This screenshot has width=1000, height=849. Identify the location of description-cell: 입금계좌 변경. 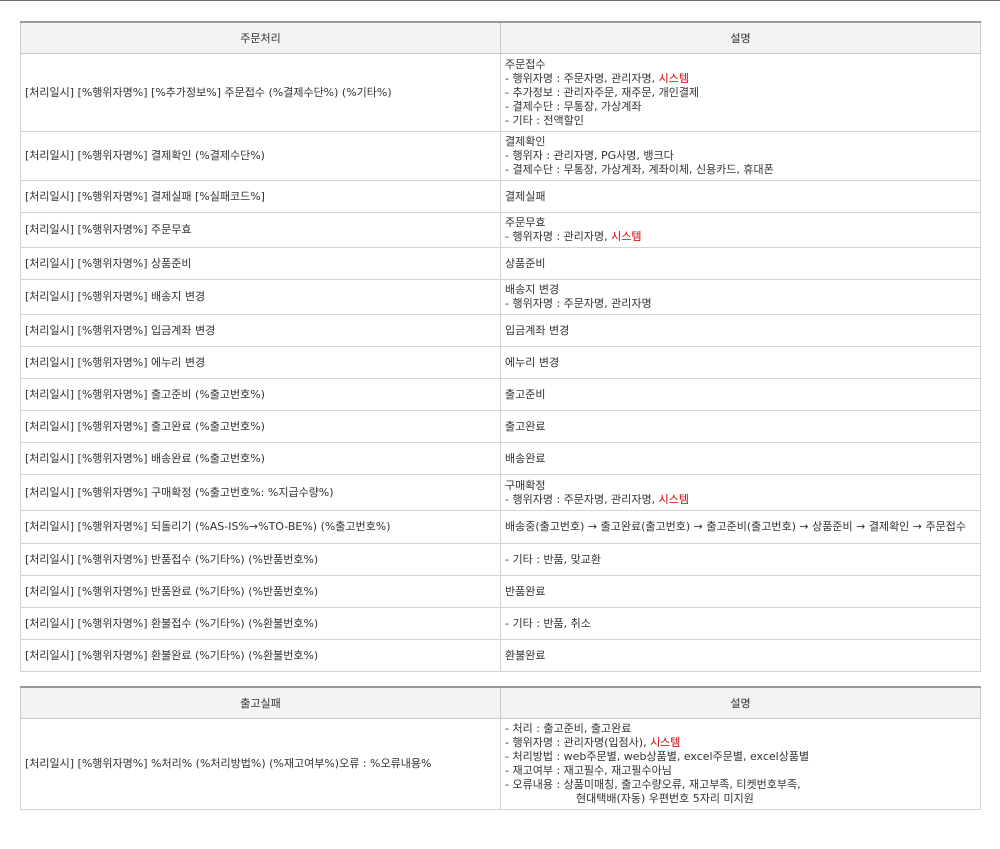
(740, 330).